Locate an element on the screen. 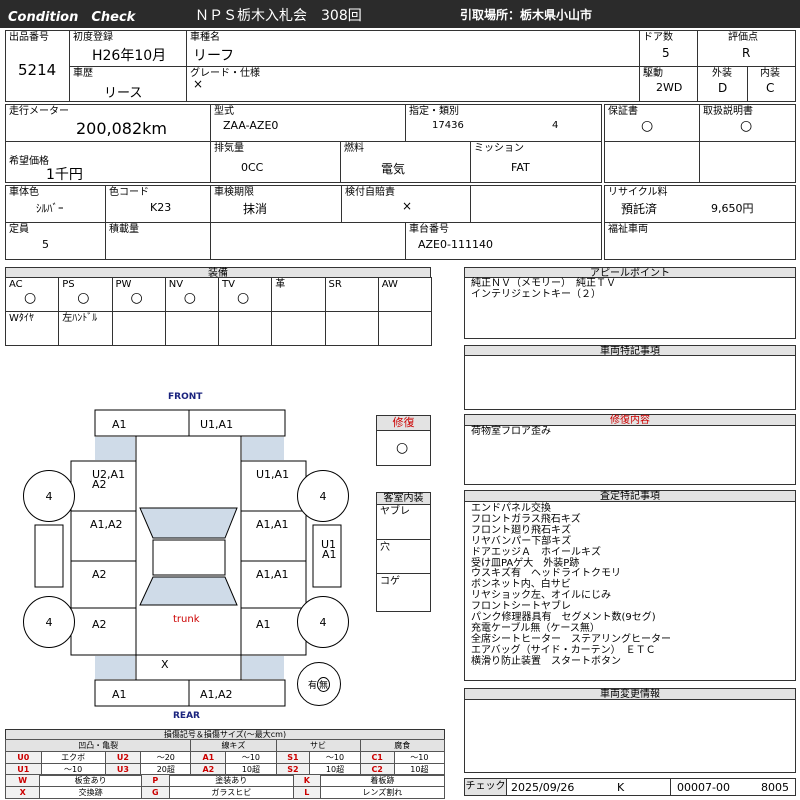  appeal-box: 純正ＮＶ（メモリー） 純正ＴＶ インテリジェントキー（２） is located at coordinates (630, 308).